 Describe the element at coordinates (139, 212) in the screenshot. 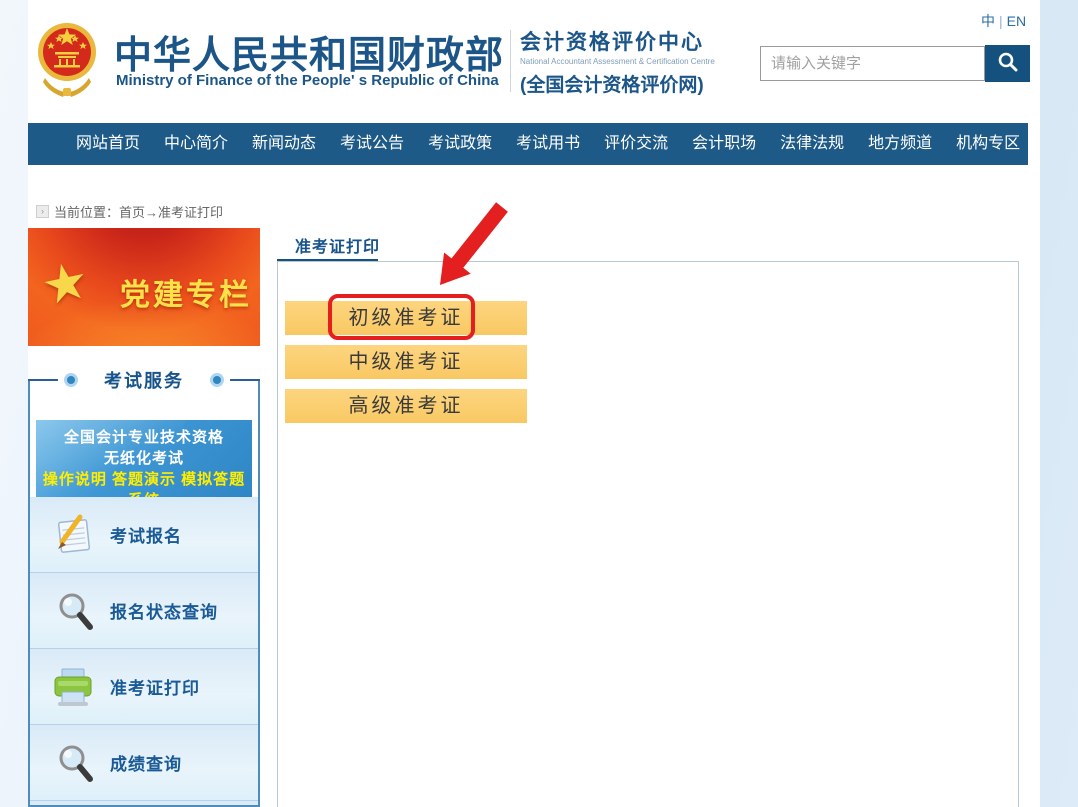

I see `breadcrumb-text: 当前位置：首页→准考证打印` at that location.